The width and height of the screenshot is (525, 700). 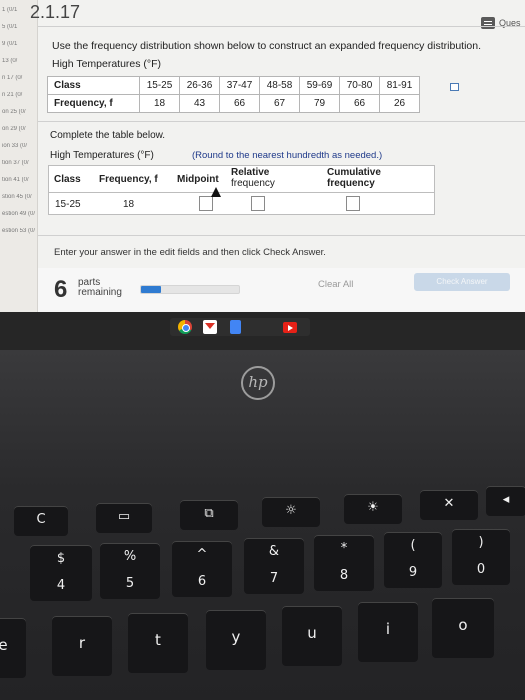 What do you see at coordinates (107, 64) in the screenshot?
I see `frequency-table-title: High Temperatures (°F)` at bounding box center [107, 64].